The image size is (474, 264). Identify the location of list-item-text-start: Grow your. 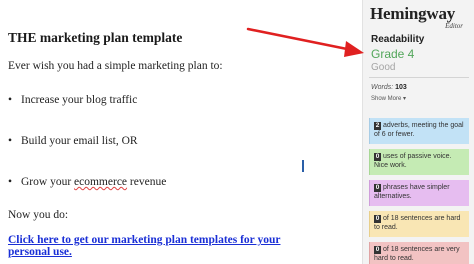
(48, 182).